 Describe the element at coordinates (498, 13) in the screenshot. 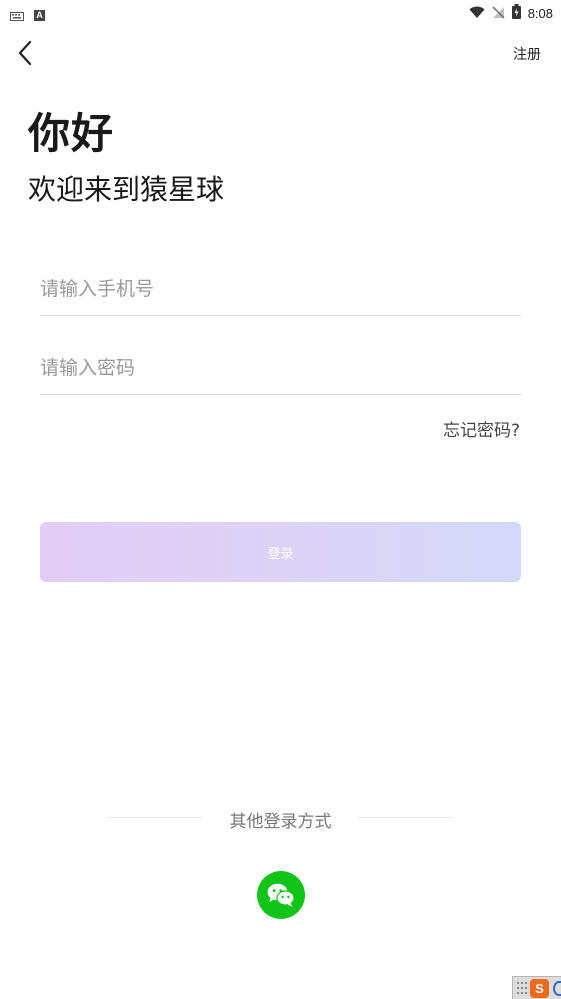

I see `no-signal-icon` at that location.